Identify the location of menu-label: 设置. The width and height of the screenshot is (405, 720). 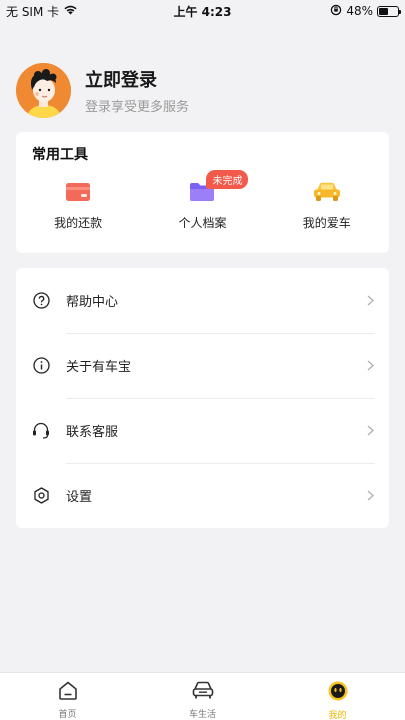
(79, 497).